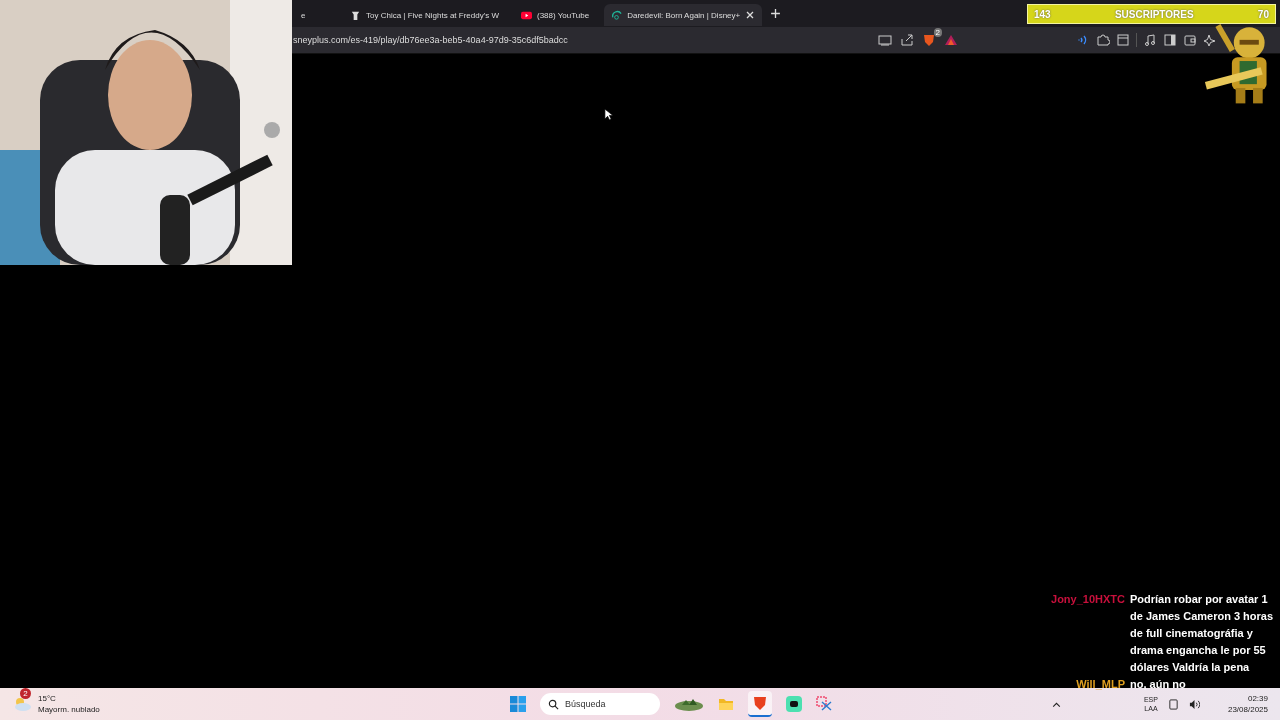 This screenshot has width=1280, height=720. What do you see at coordinates (937, 32) in the screenshot?
I see `shield-badge: 2` at bounding box center [937, 32].